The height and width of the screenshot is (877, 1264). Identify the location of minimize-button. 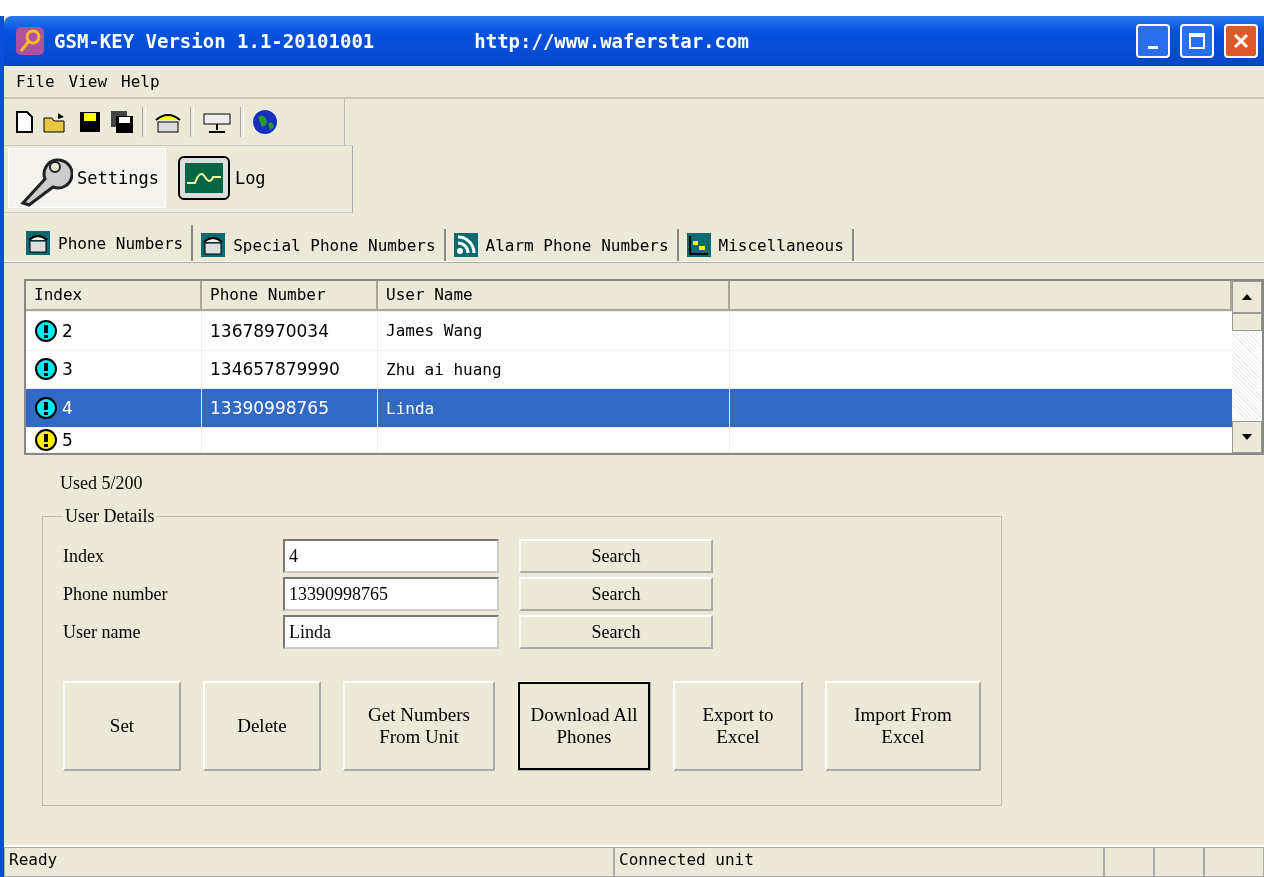
(1153, 41).